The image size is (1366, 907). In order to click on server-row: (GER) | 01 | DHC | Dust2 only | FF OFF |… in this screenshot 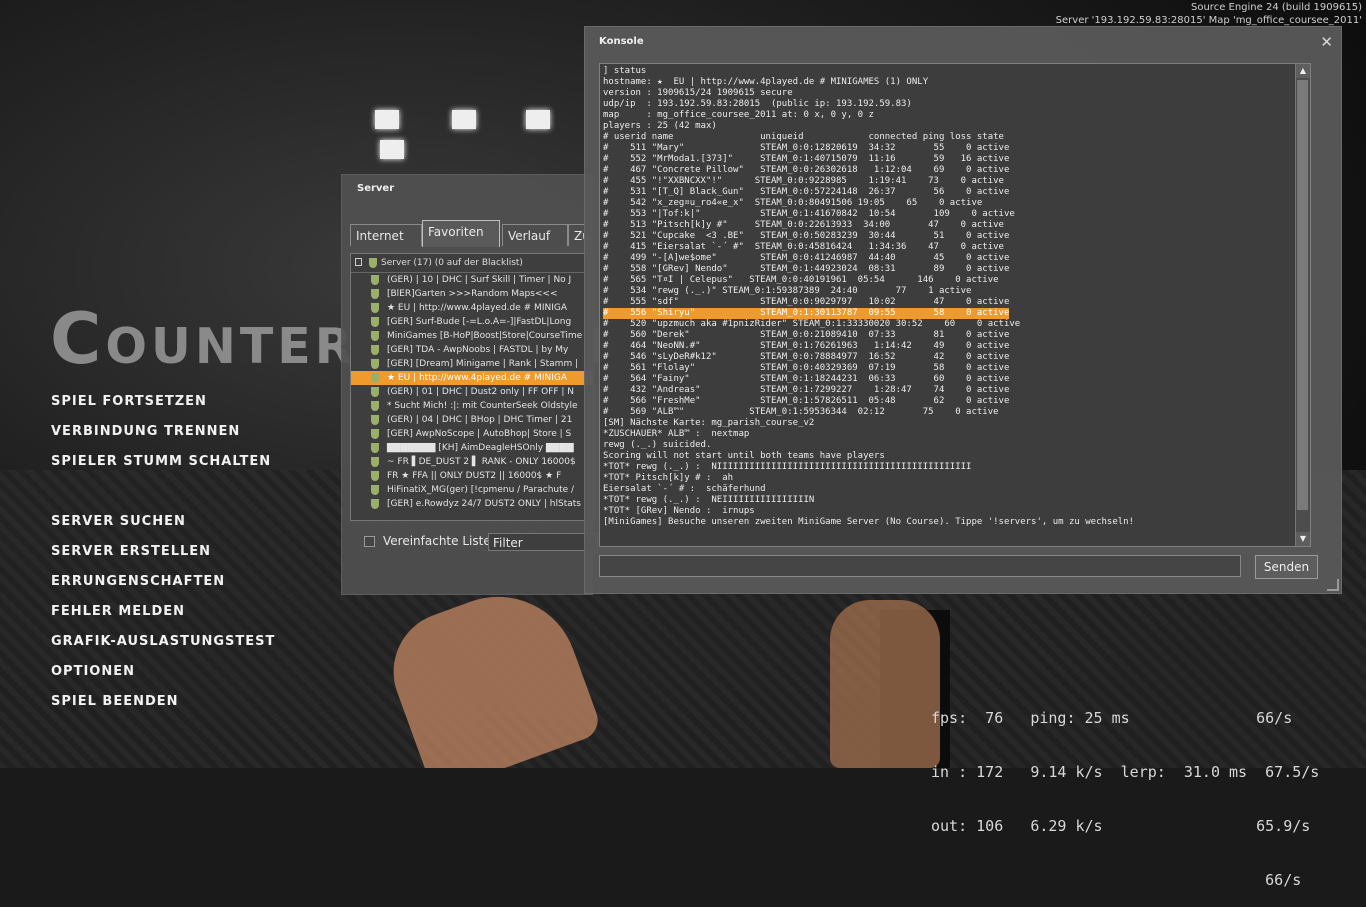, I will do `click(472, 392)`.